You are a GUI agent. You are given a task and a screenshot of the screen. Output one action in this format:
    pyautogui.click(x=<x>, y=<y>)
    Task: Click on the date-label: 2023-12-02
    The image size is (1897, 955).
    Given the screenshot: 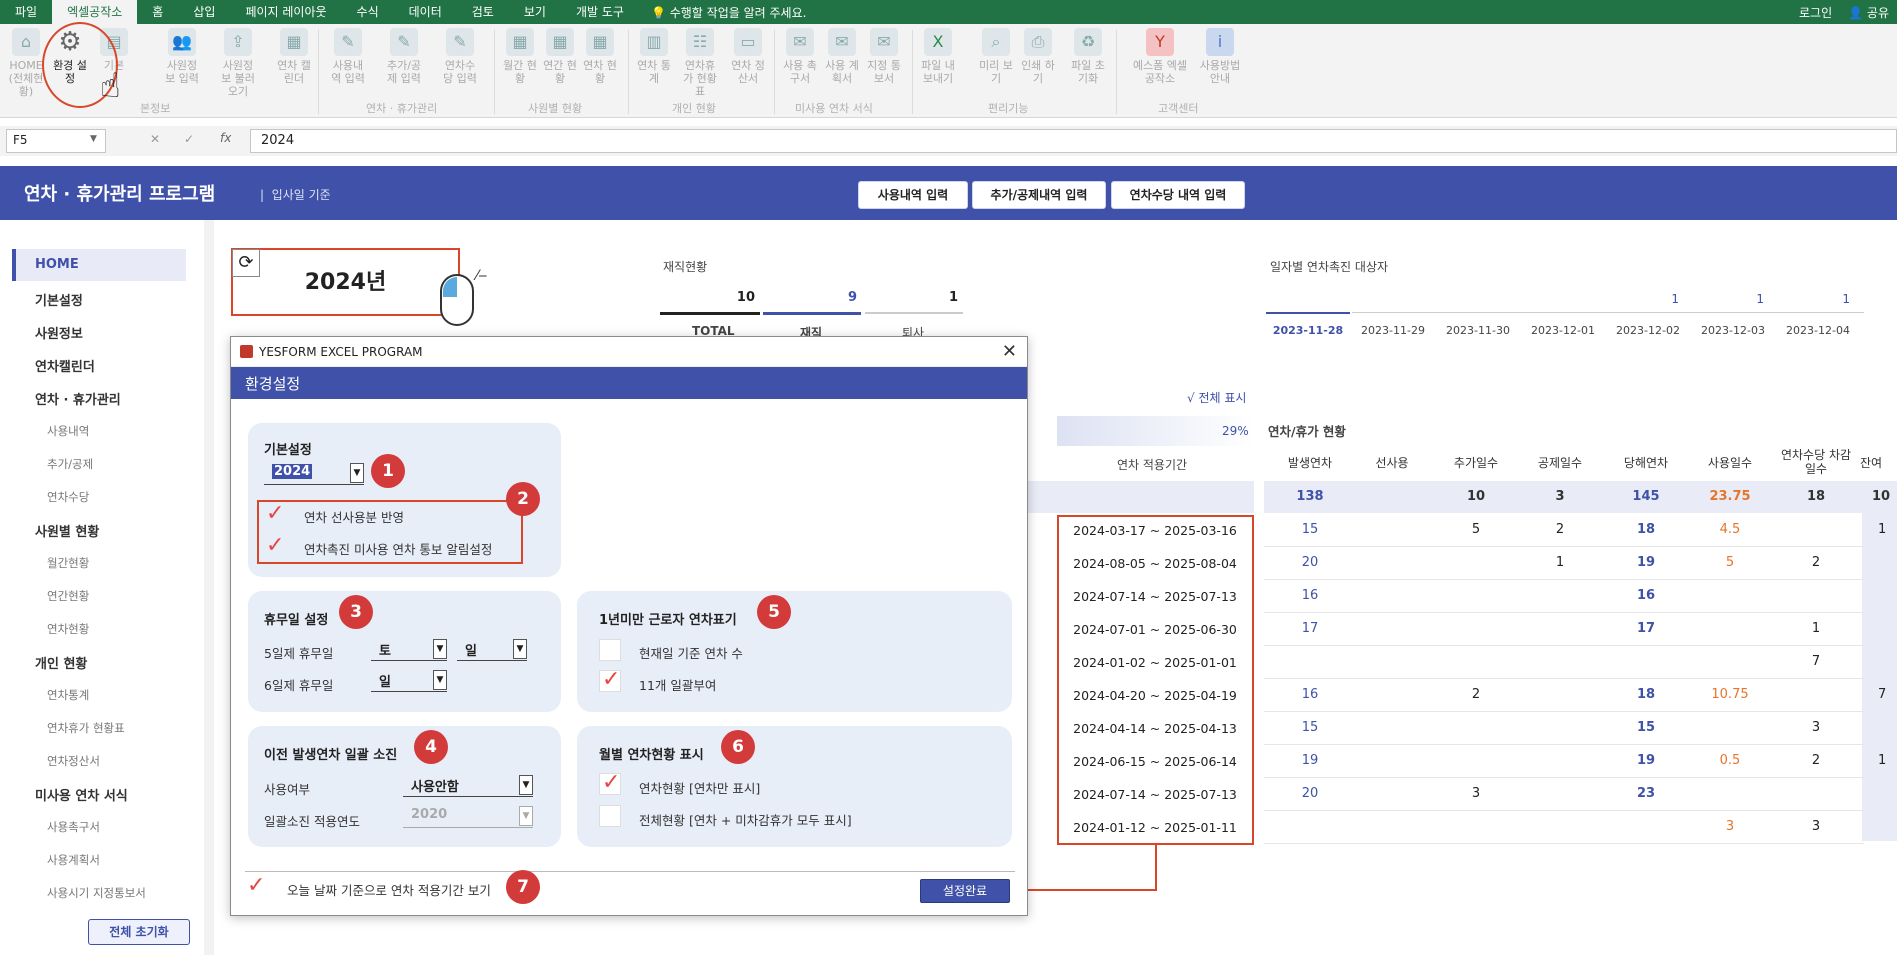 What is the action you would take?
    pyautogui.click(x=1648, y=330)
    